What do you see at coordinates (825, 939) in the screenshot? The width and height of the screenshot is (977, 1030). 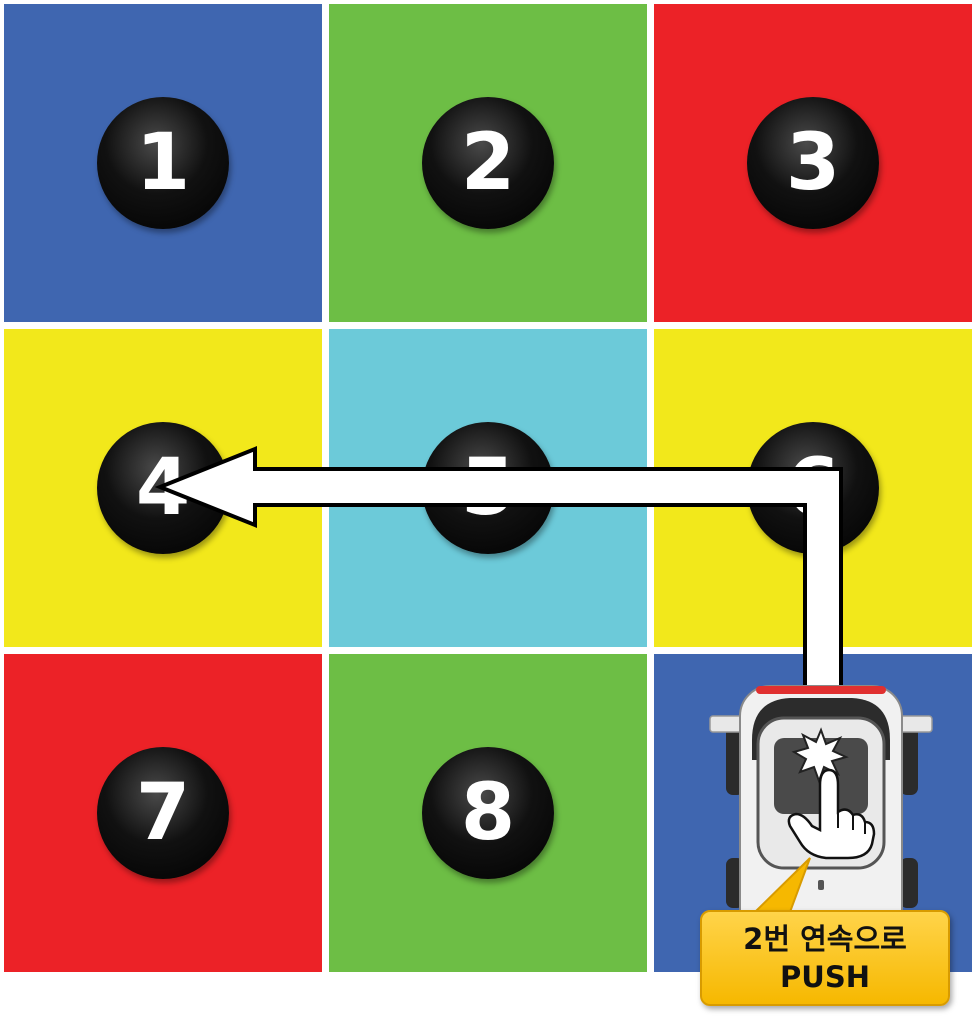 I see `callout-line-1: 2번 연속으로` at bounding box center [825, 939].